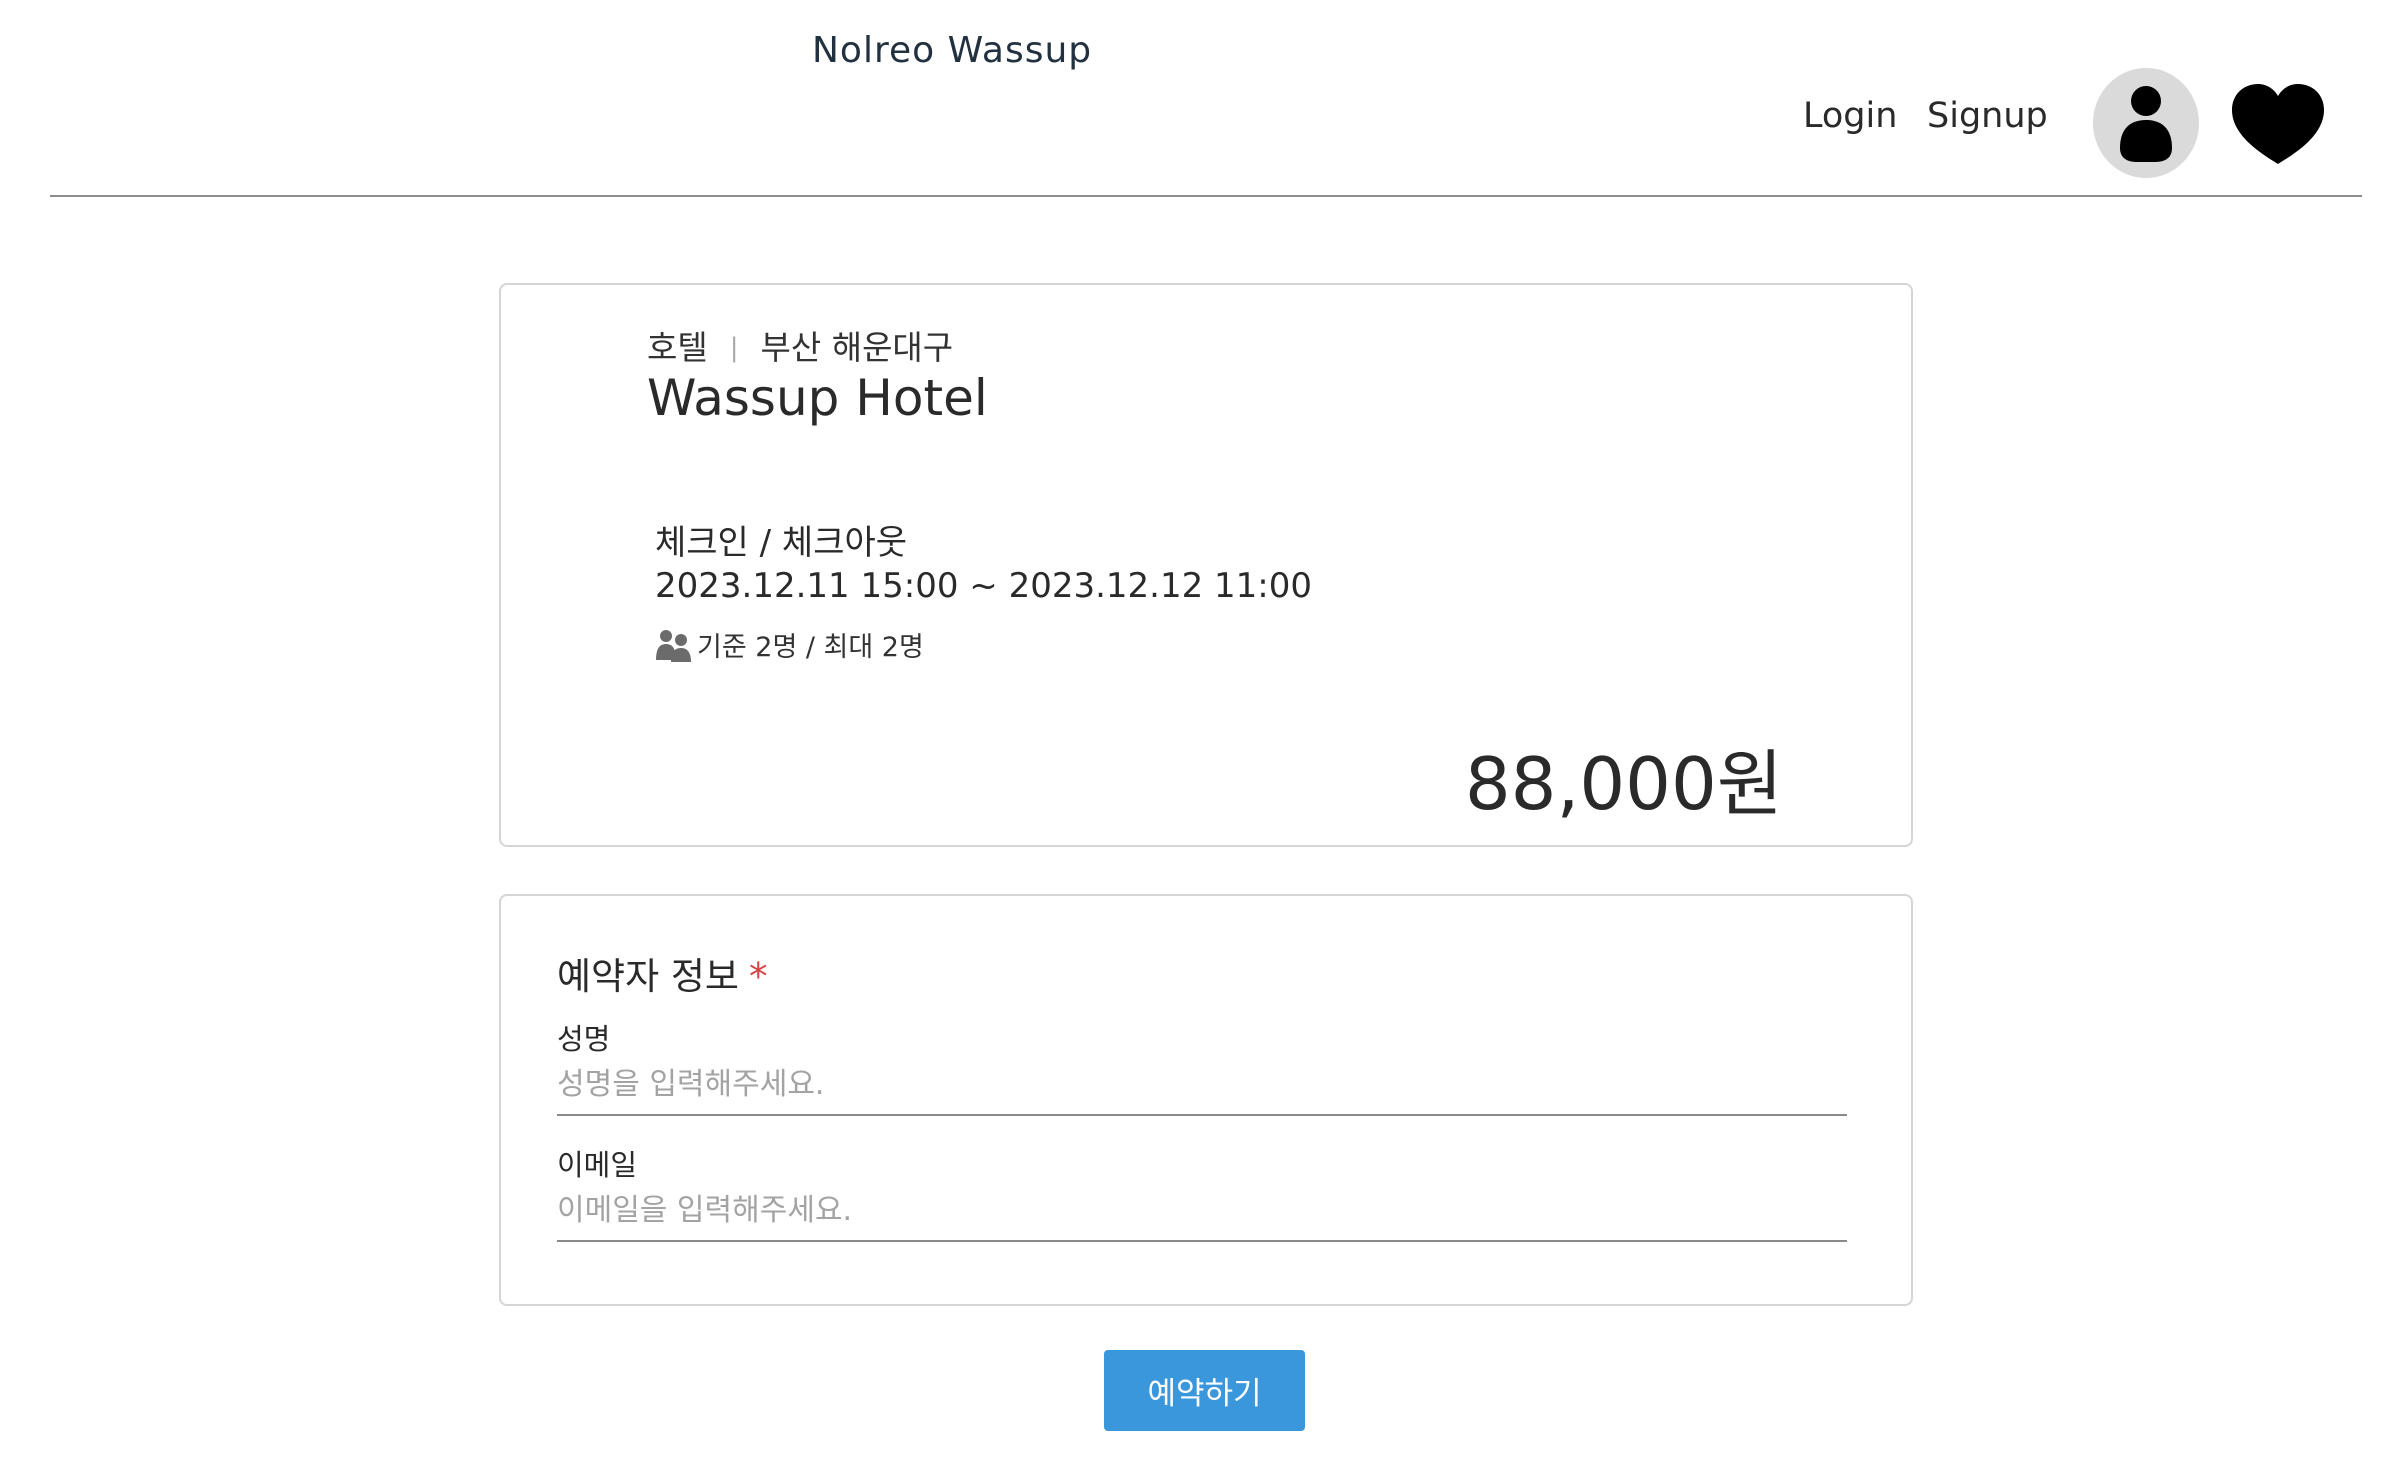  What do you see at coordinates (984, 586) in the screenshot?
I see `checkin-range: 2023.12.11 15:00 ~ 2023.12.12 11:00` at bounding box center [984, 586].